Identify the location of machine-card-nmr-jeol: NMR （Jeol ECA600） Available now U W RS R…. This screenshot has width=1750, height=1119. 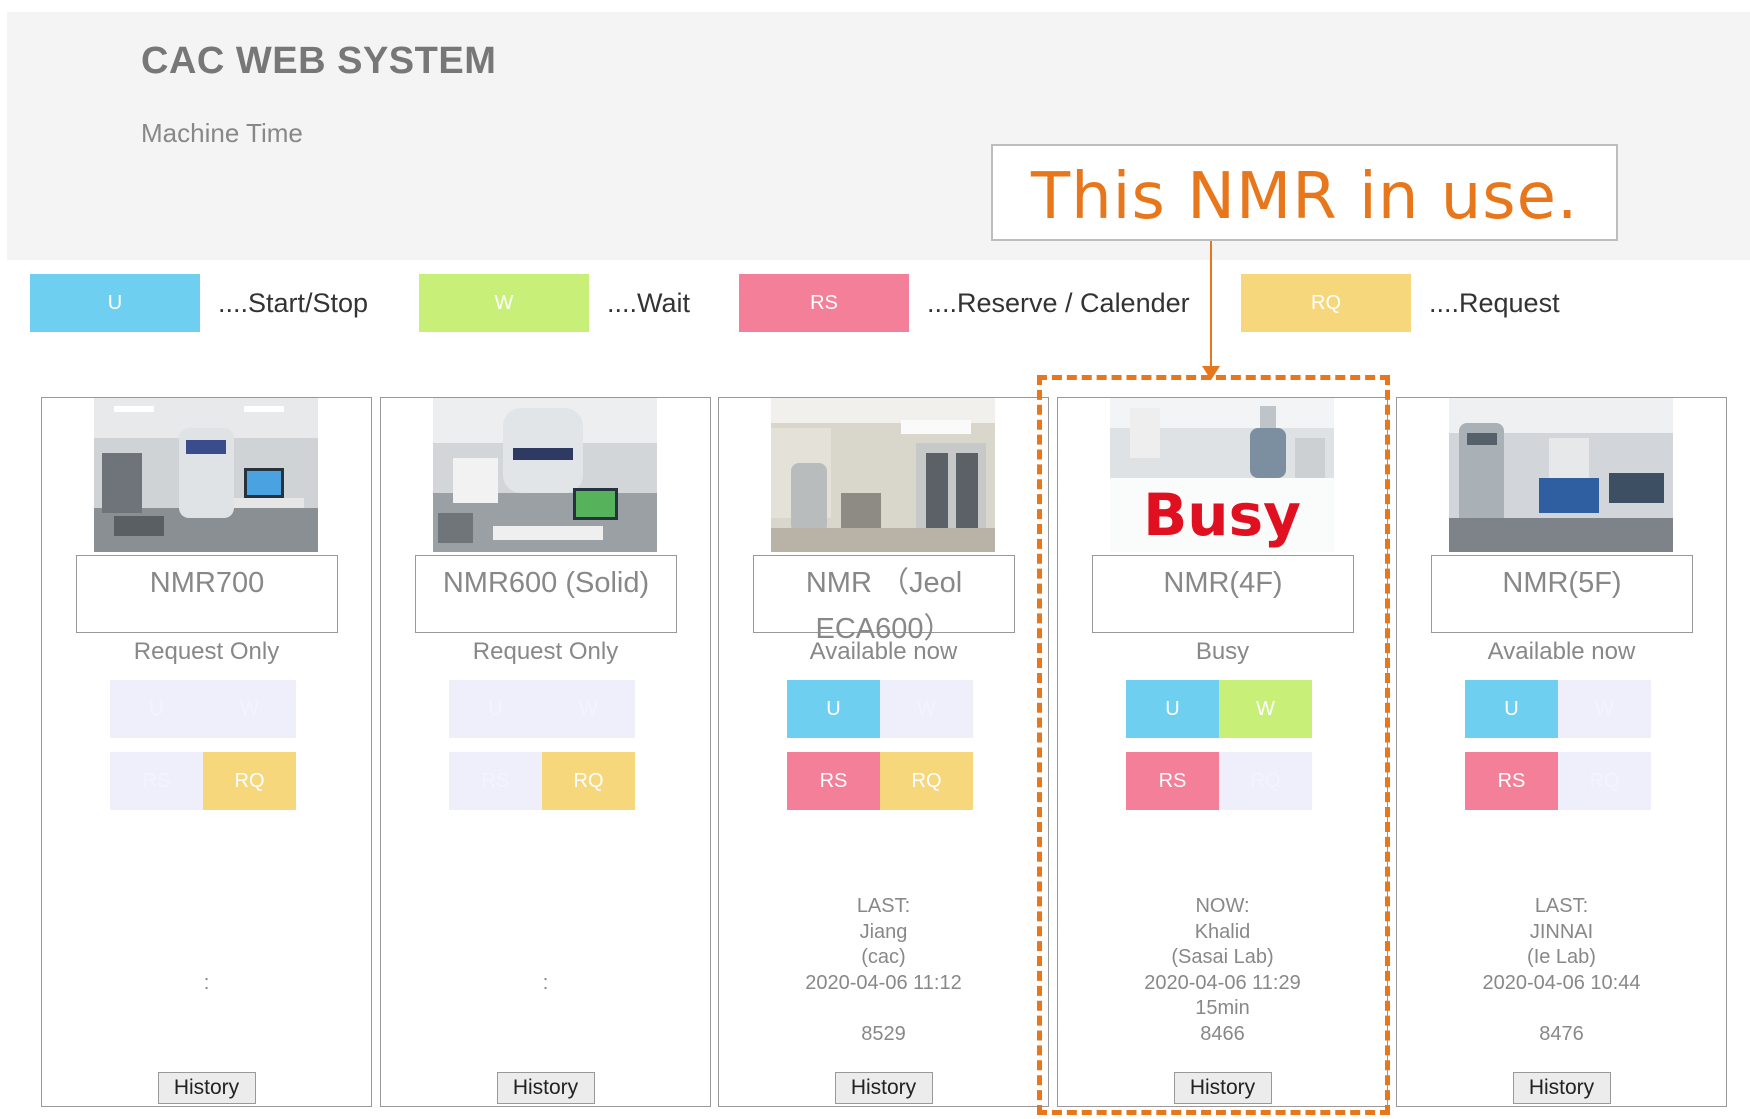
(883, 752).